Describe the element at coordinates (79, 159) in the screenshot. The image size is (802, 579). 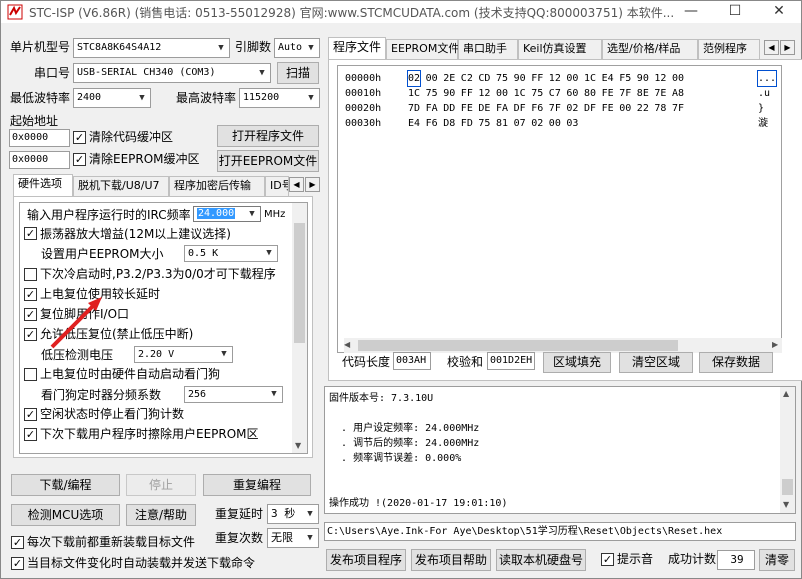
I see `clear-eeprom-buffer-checkbox: ✓` at that location.